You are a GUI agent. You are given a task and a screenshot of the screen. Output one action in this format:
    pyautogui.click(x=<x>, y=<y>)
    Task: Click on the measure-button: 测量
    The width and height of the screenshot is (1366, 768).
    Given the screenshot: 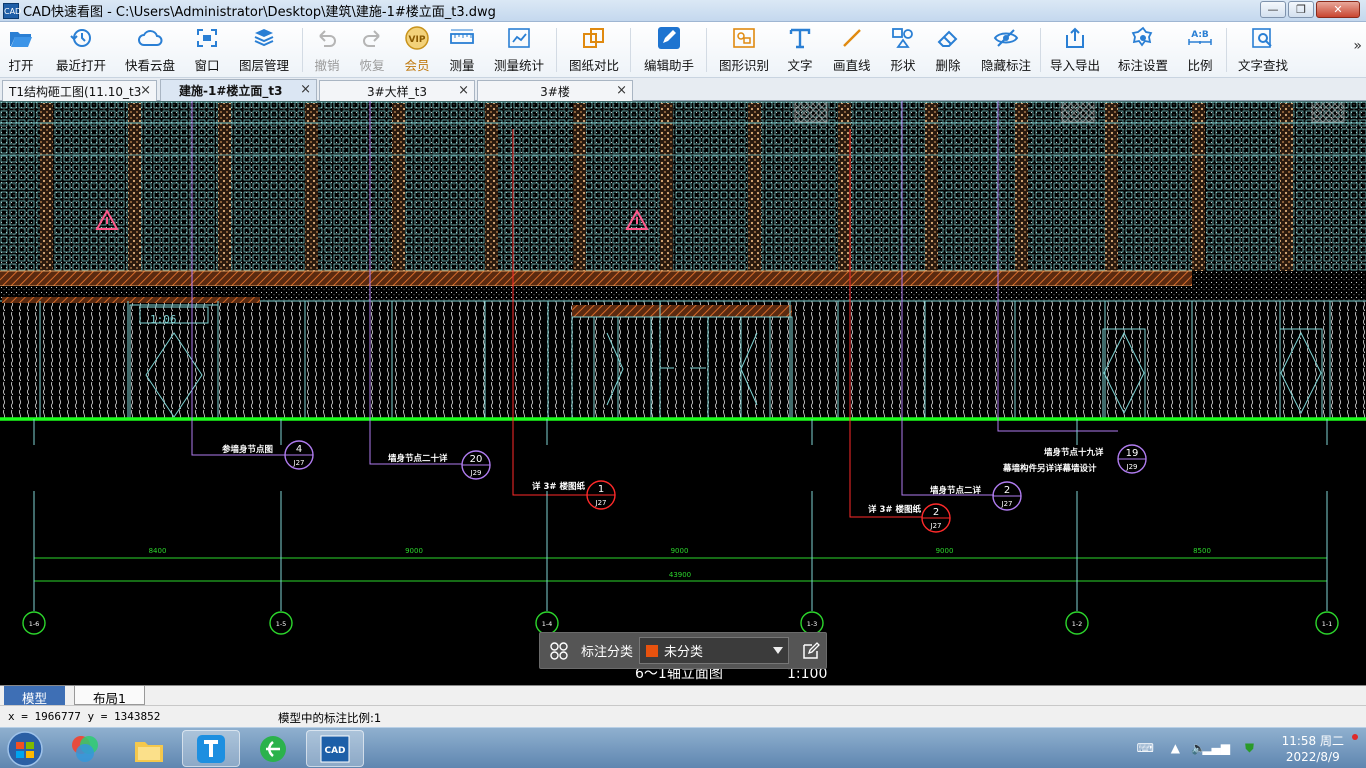 What is the action you would take?
    pyautogui.click(x=462, y=50)
    